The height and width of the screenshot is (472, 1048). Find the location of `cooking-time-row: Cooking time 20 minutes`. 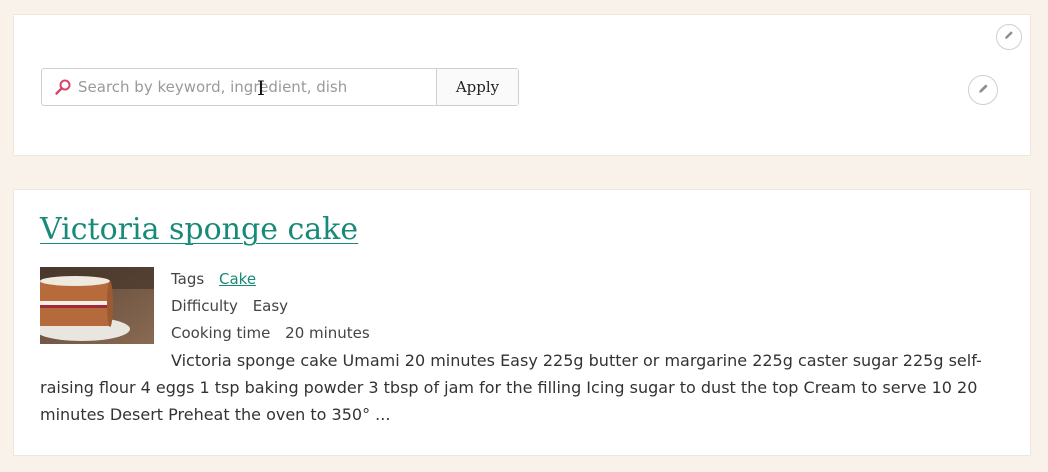

cooking-time-row: Cooking time 20 minutes is located at coordinates (270, 335).